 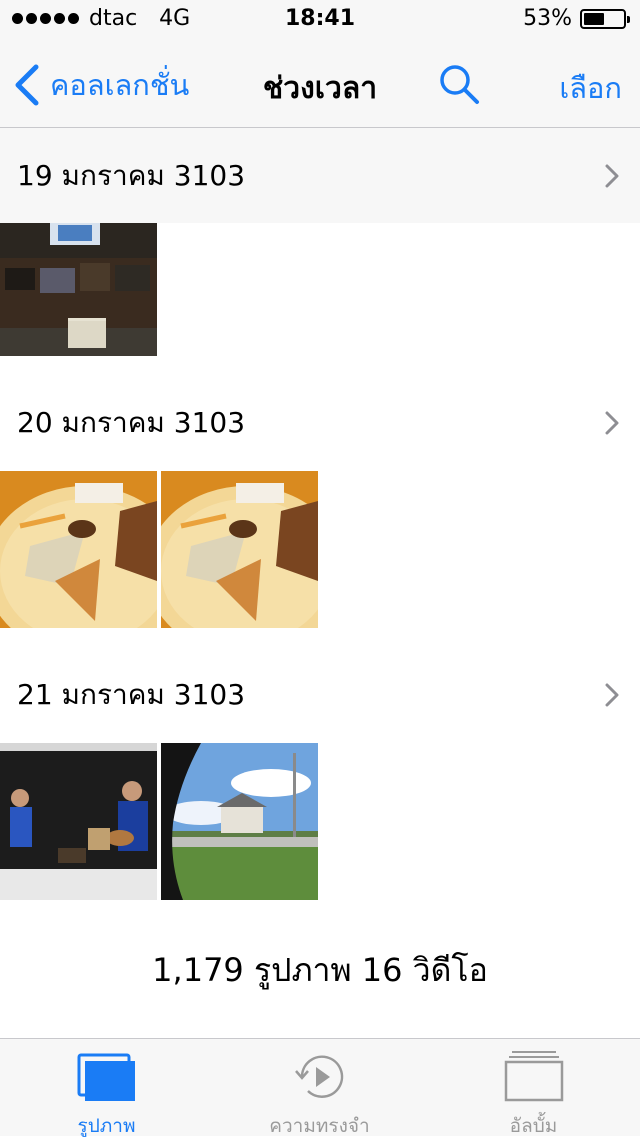 I want to click on albums-icon, so click(x=533, y=1076).